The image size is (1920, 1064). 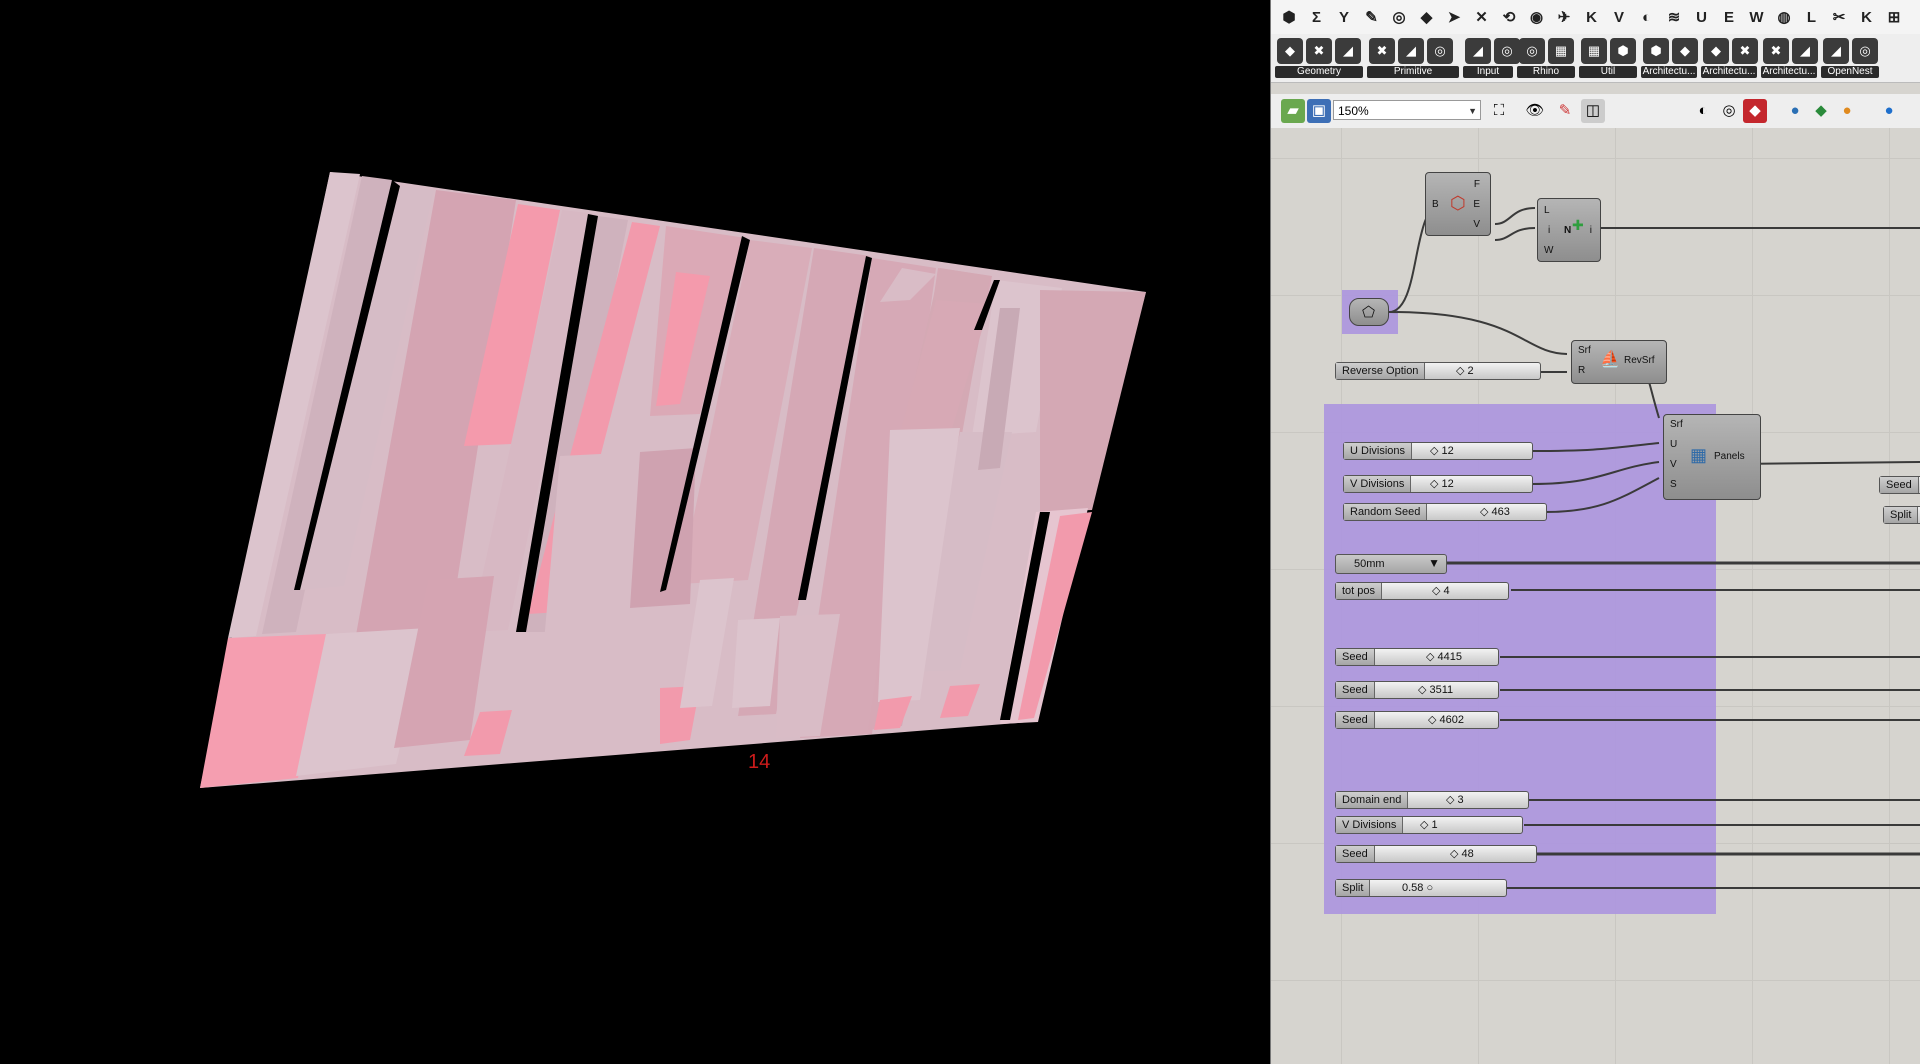 I want to click on component-tab-icon: V, so click(x=1619, y=18).